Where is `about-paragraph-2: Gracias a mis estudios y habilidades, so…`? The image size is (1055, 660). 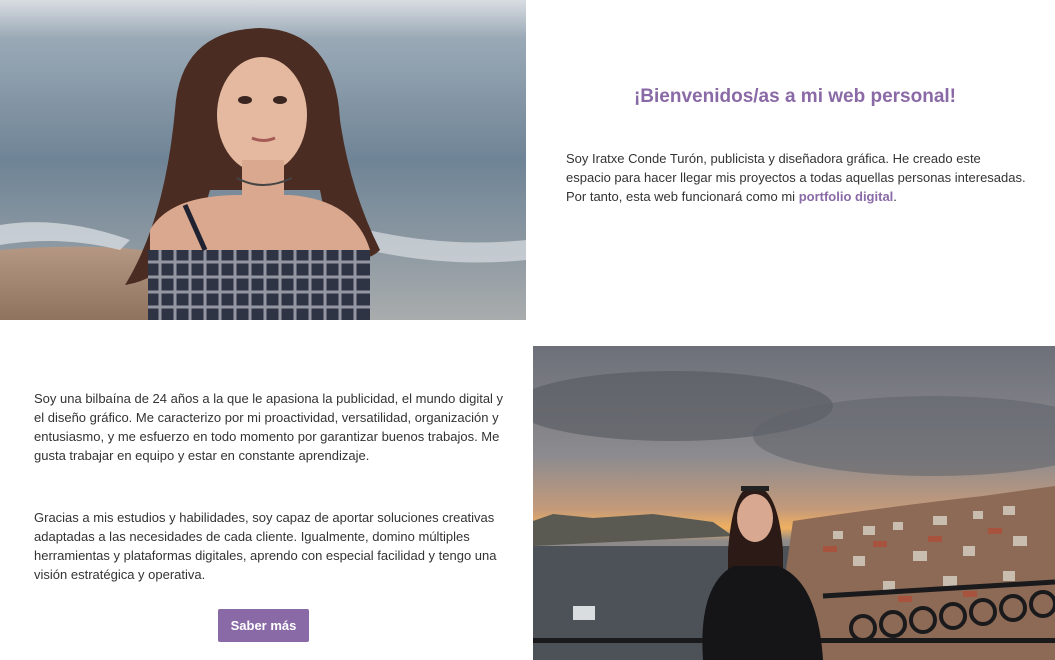 about-paragraph-2: Gracias a mis estudios y habilidades, so… is located at coordinates (265, 546).